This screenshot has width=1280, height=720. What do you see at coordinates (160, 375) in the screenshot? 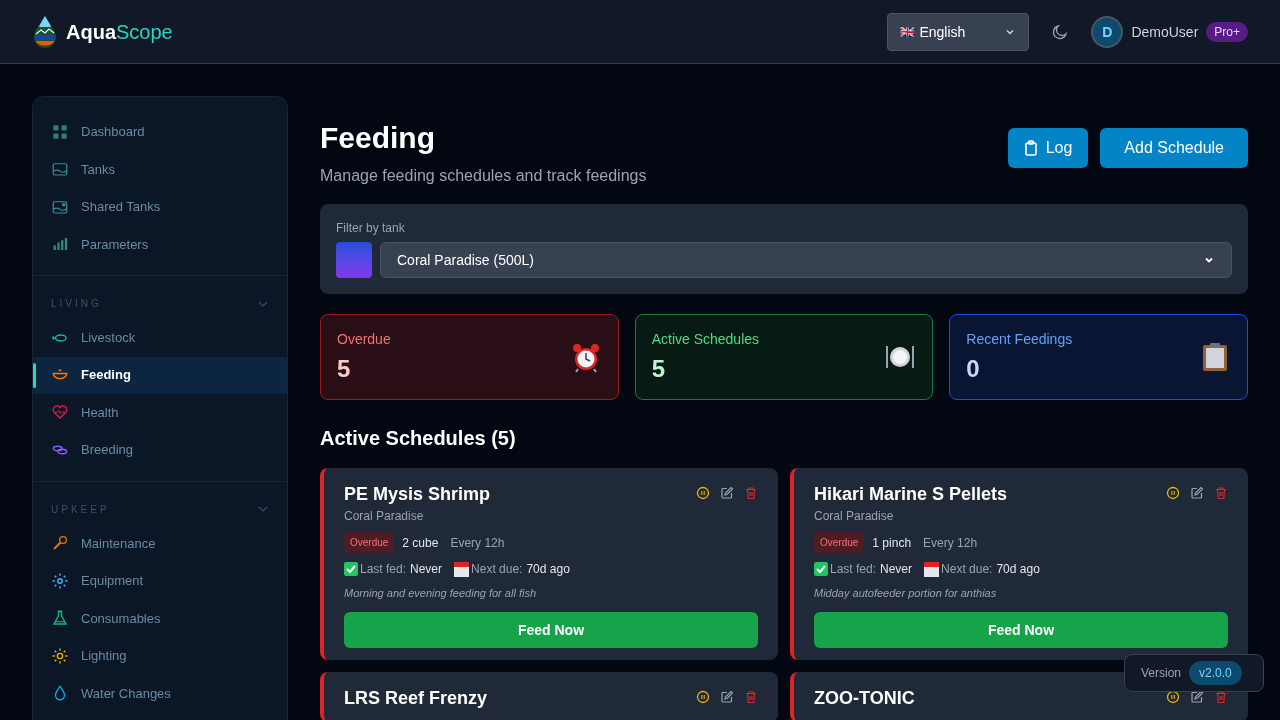
I see `sidebar-item: Feeding` at bounding box center [160, 375].